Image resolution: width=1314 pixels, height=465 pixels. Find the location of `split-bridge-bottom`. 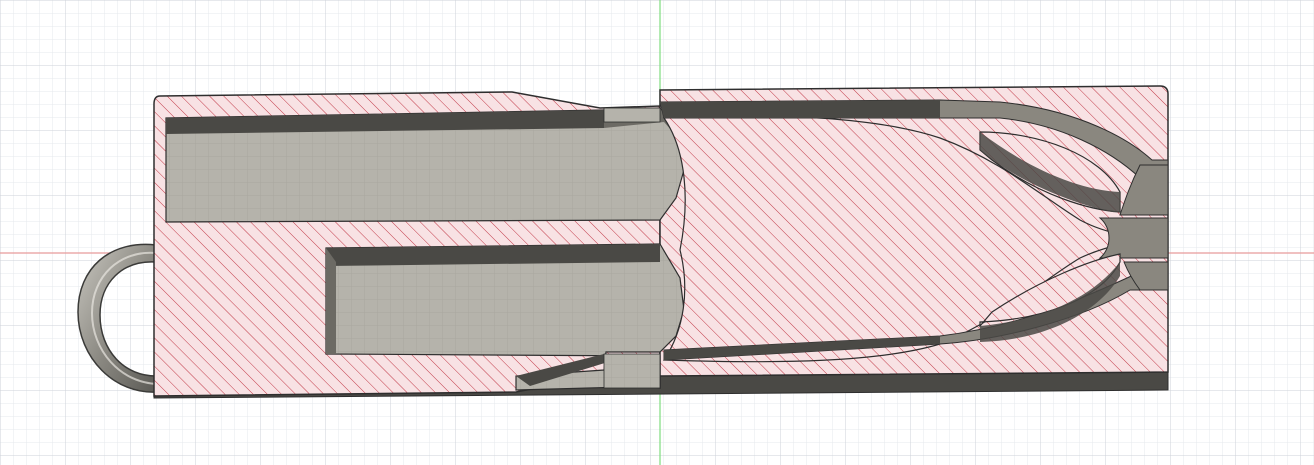

split-bridge-bottom is located at coordinates (632, 371).